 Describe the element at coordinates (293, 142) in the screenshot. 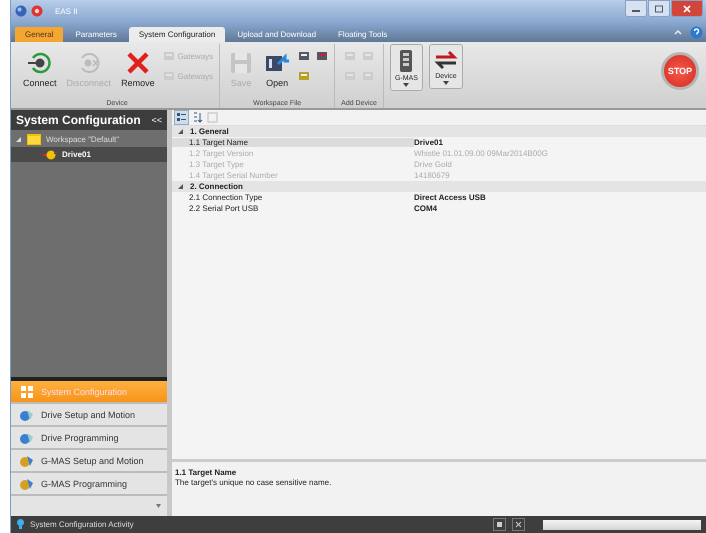

I see `property-name: 1.1 Target Name` at that location.